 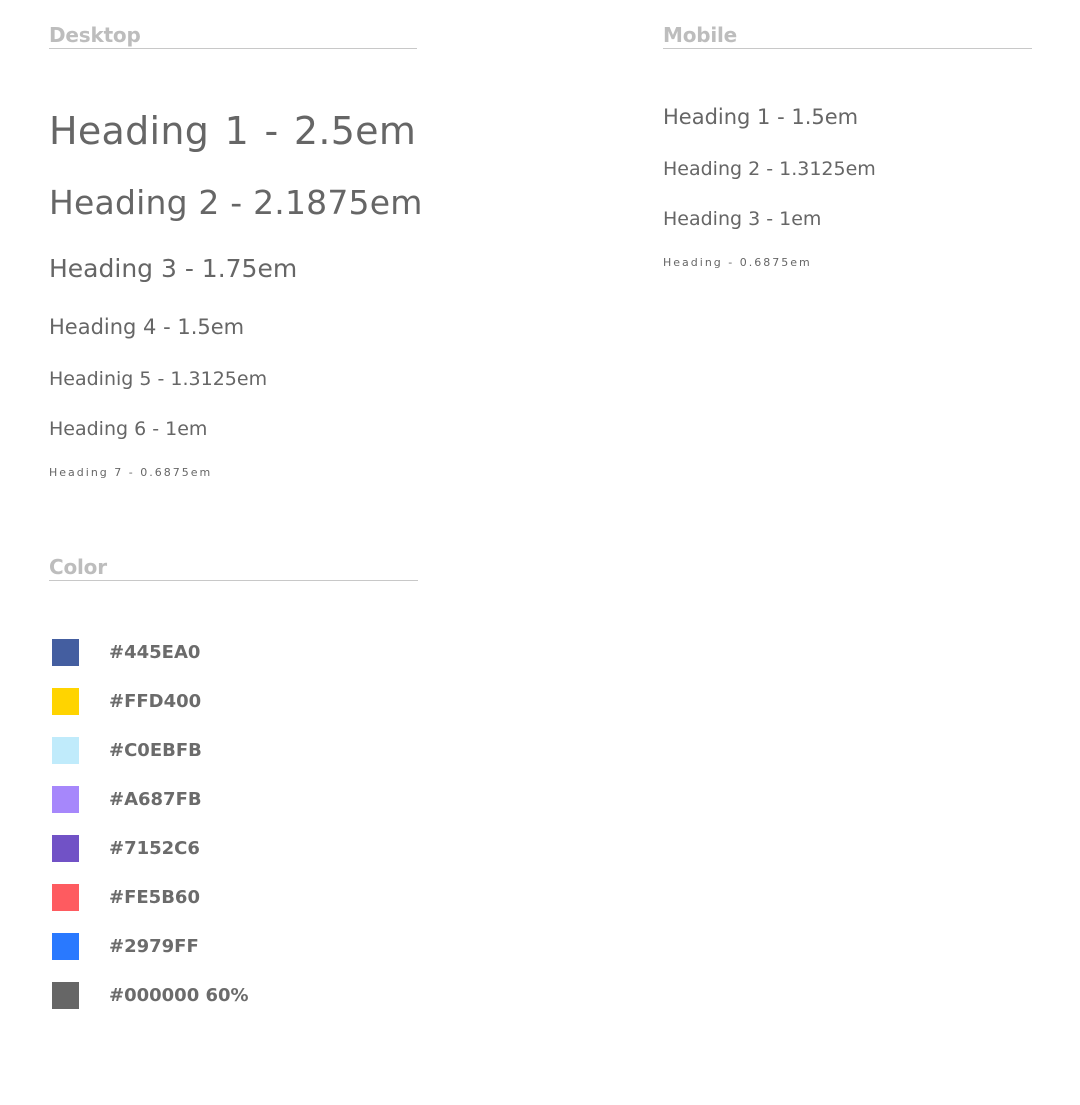 I want to click on color-swatch-row: #445EA0, so click(x=233, y=663).